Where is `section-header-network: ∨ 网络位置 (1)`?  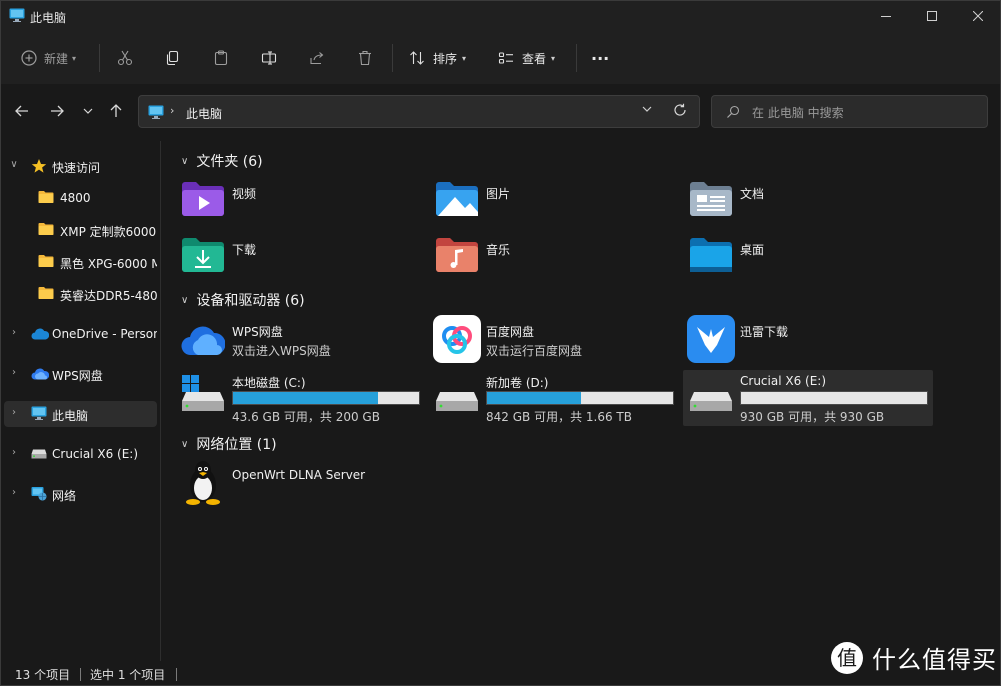 section-header-network: ∨ 网络位置 (1) is located at coordinates (229, 444).